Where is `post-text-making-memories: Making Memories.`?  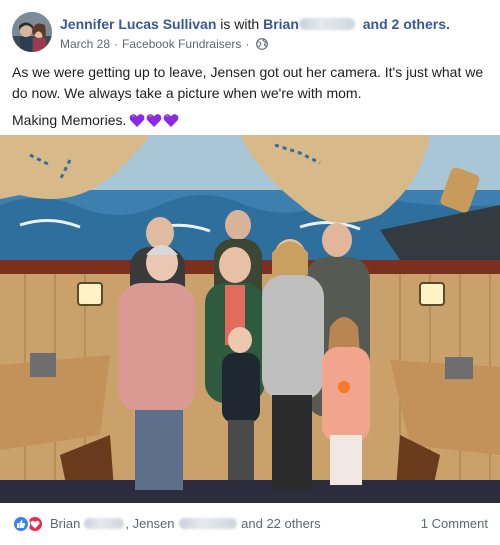
post-text-making-memories: Making Memories. is located at coordinates (69, 120).